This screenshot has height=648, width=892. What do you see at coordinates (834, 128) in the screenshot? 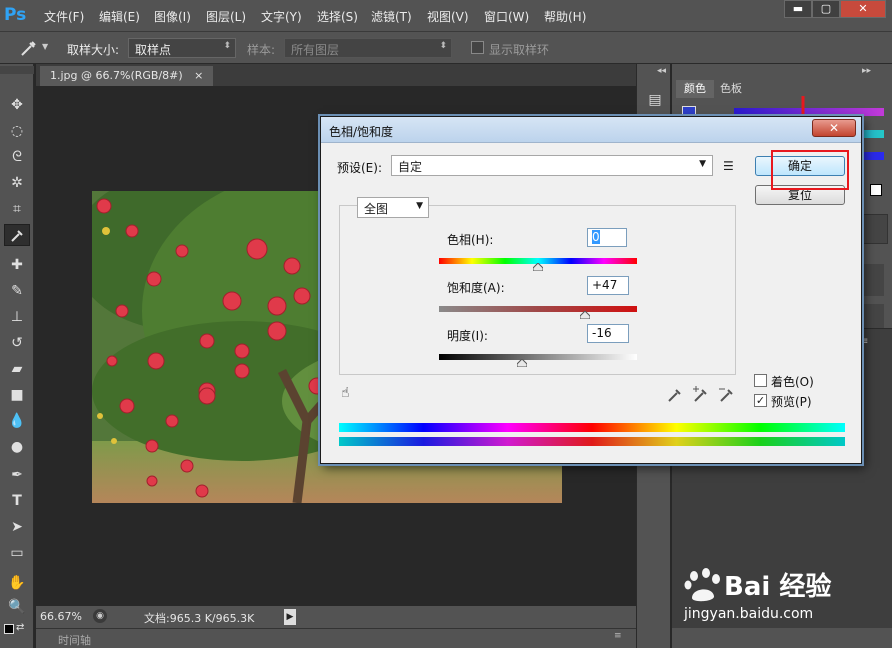
I see `dialog-close-button: ✕` at bounding box center [834, 128].